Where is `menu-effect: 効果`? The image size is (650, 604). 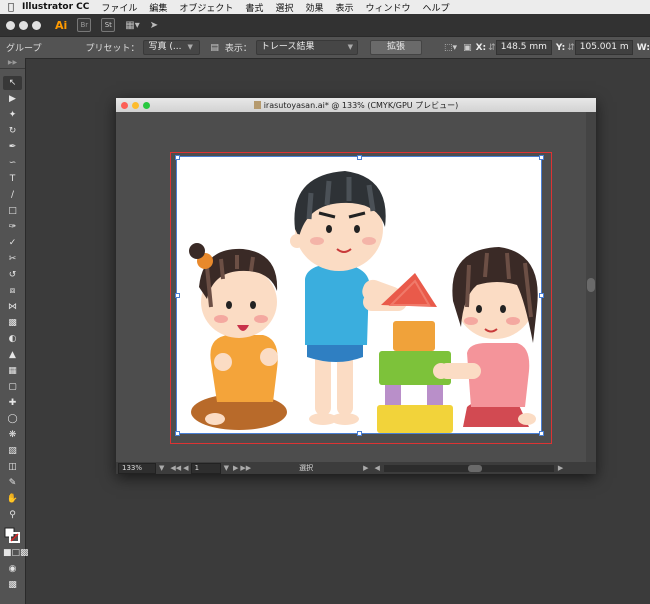 menu-effect: 効果 is located at coordinates (314, 7).